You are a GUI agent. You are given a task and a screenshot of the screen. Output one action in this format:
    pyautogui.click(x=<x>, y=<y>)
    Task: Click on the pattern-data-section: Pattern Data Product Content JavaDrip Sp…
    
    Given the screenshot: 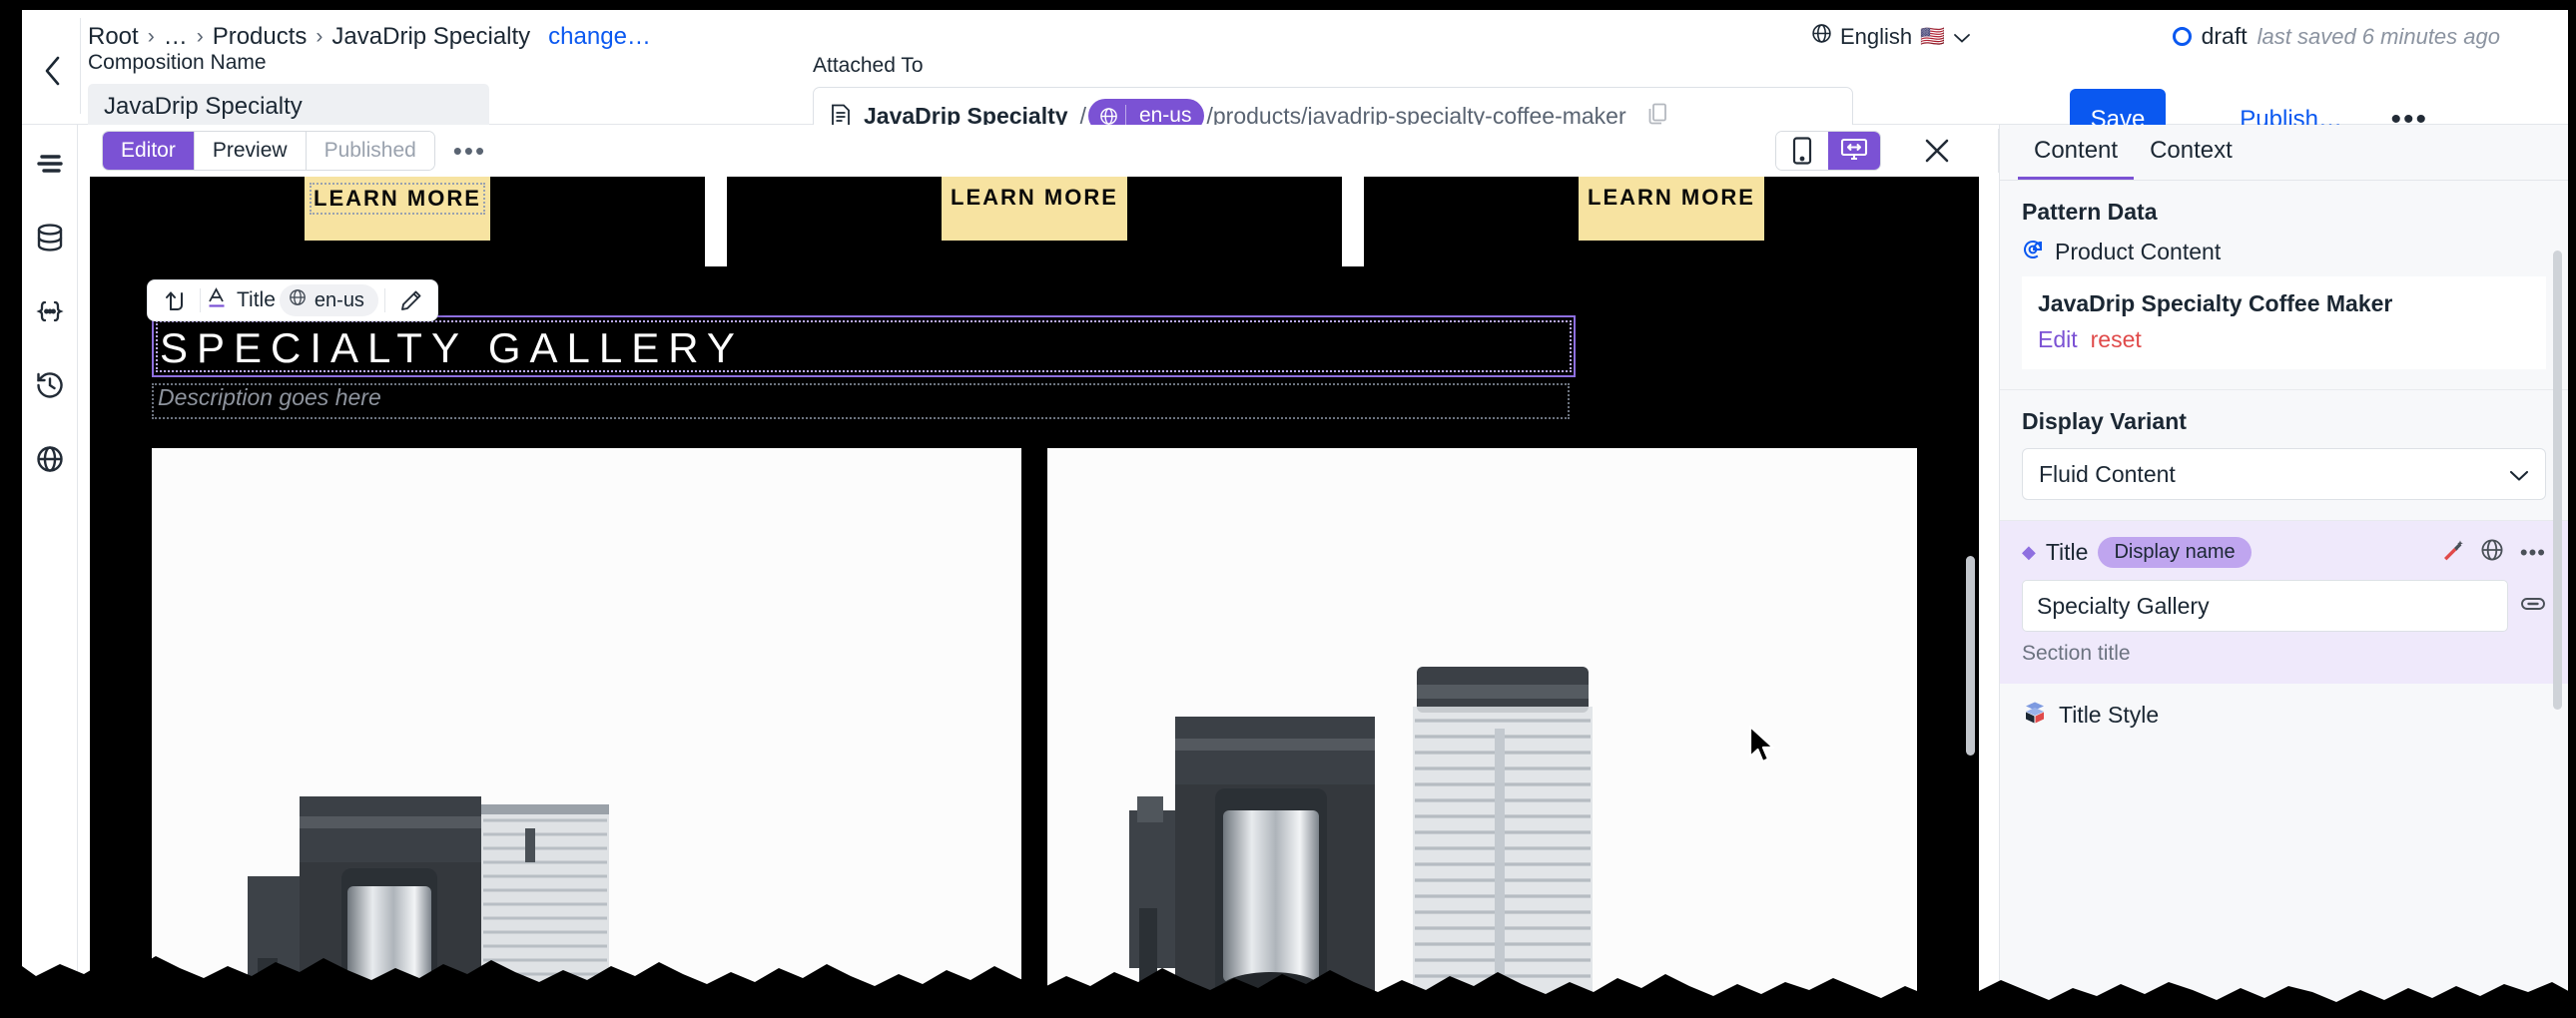 What is the action you would take?
    pyautogui.click(x=2284, y=285)
    